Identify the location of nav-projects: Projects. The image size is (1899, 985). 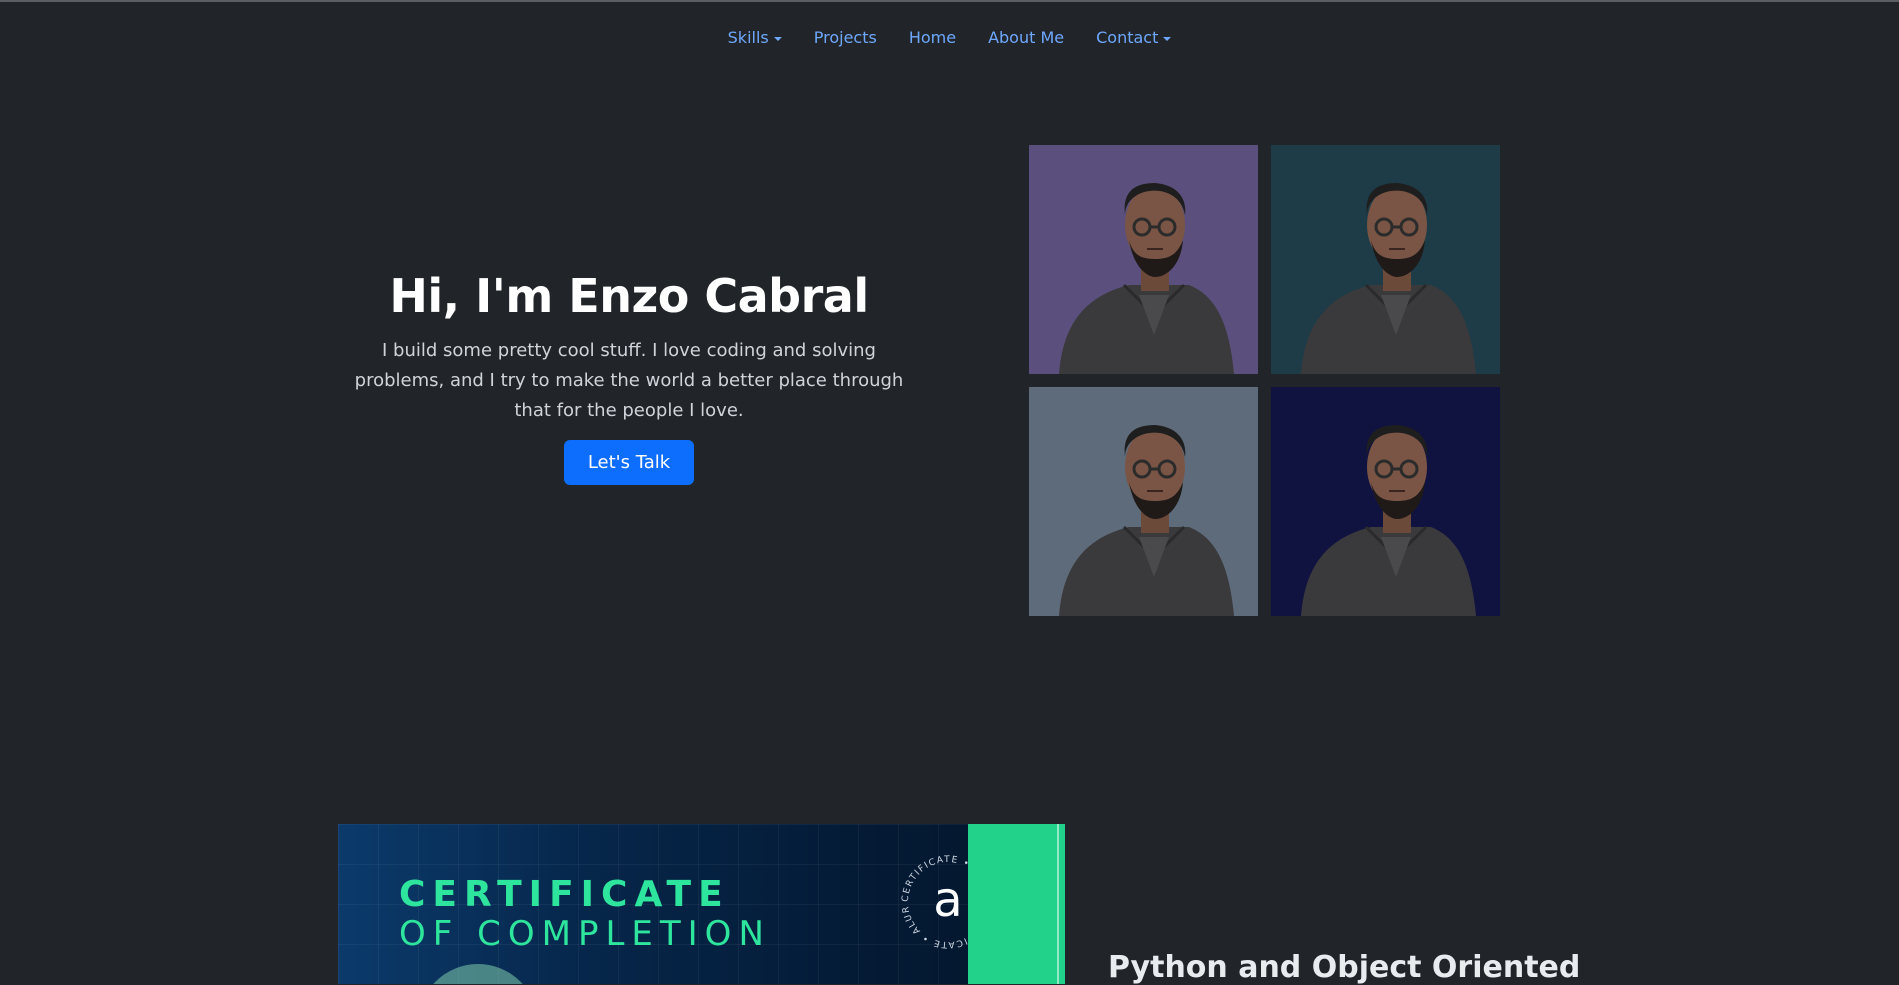
(845, 37).